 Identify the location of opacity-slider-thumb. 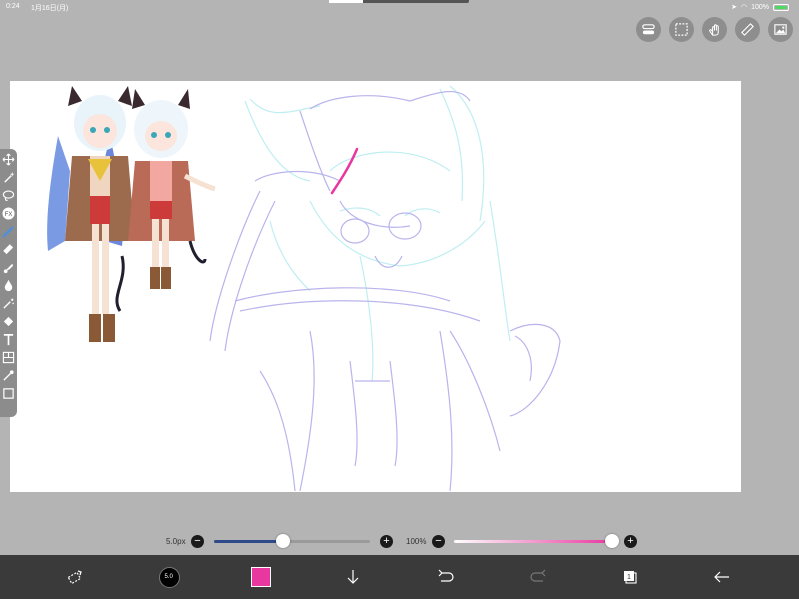
(612, 541).